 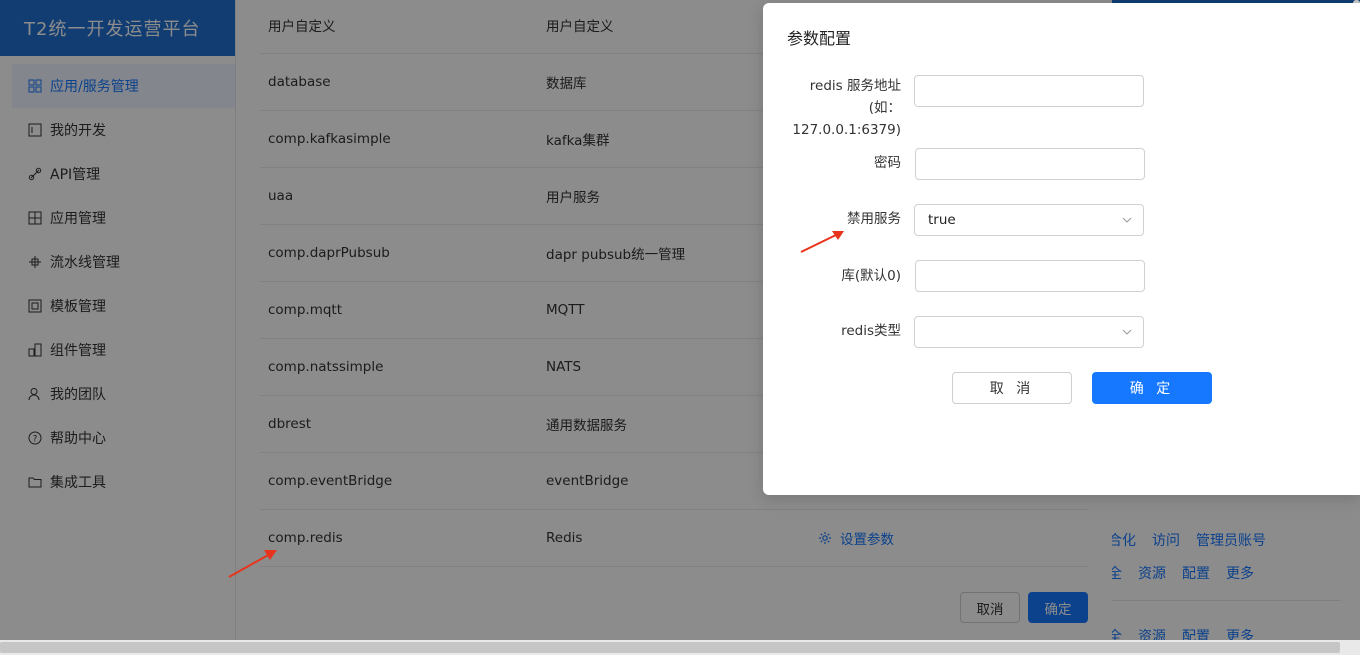 What do you see at coordinates (670, 647) in the screenshot?
I see `scrollbar-thumb` at bounding box center [670, 647].